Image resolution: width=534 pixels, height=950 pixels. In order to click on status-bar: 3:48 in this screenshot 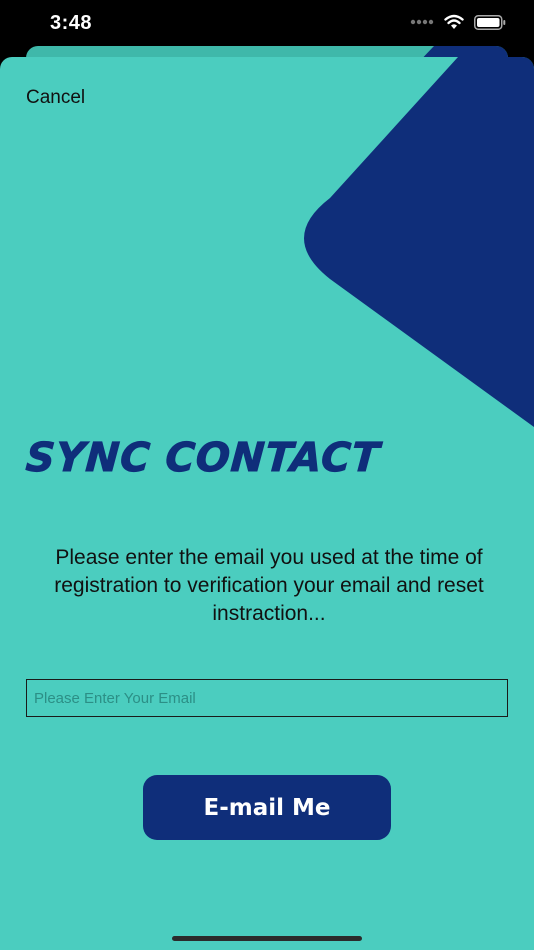, I will do `click(267, 24)`.